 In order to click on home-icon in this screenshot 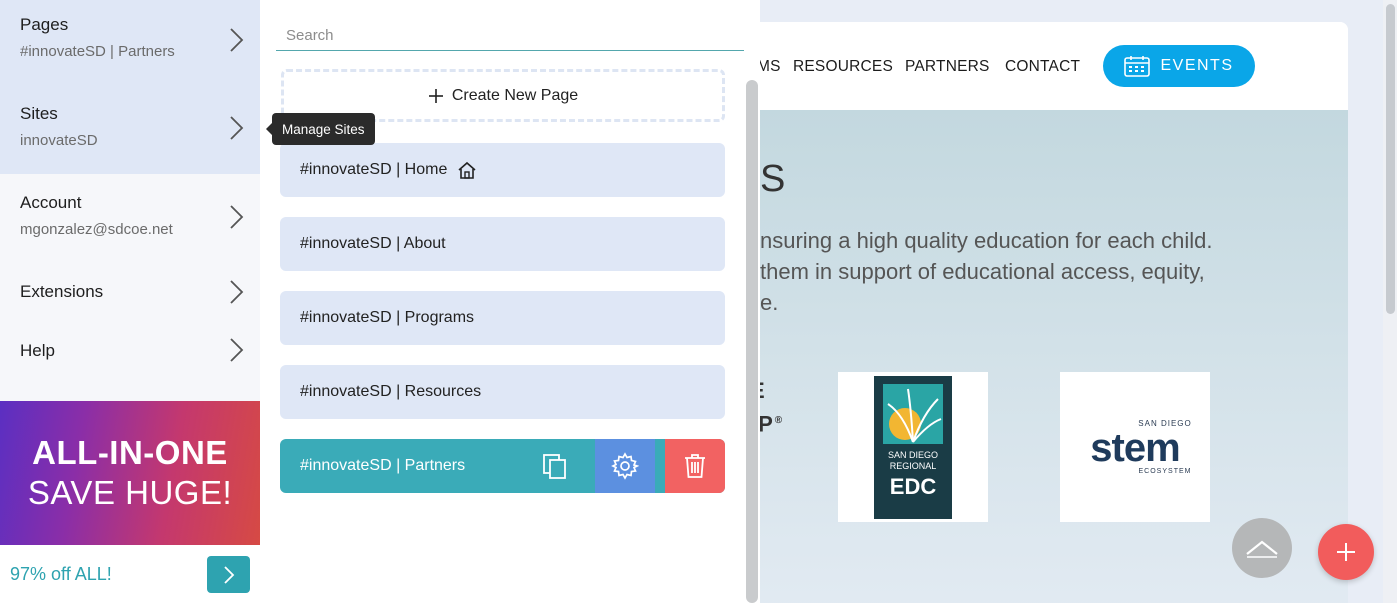, I will do `click(467, 170)`.